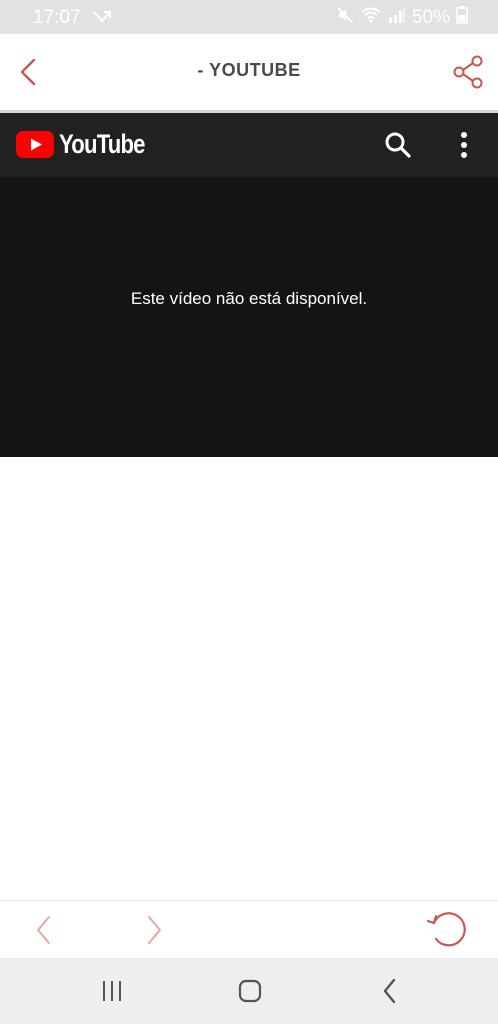 Image resolution: width=498 pixels, height=1024 pixels. Describe the element at coordinates (249, 145) in the screenshot. I see `youtube-header: YouTube` at that location.